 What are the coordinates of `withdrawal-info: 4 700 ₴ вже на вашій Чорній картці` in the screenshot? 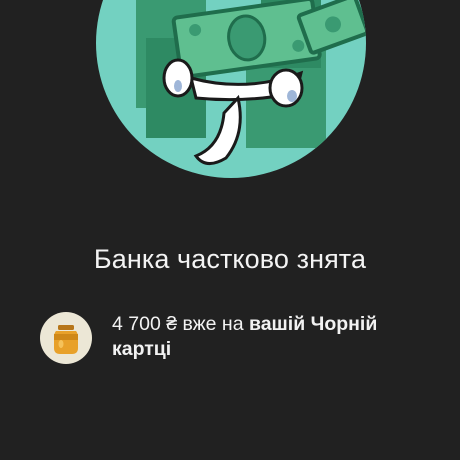 It's located at (230, 340).